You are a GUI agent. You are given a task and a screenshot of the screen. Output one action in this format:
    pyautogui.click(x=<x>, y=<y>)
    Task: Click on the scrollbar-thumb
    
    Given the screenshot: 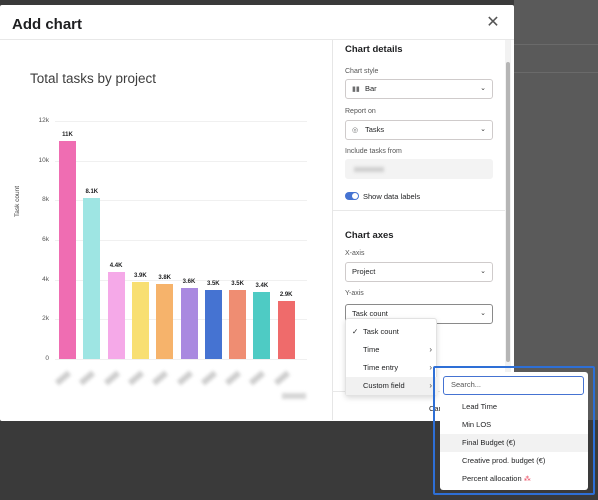 What is the action you would take?
    pyautogui.click(x=508, y=212)
    